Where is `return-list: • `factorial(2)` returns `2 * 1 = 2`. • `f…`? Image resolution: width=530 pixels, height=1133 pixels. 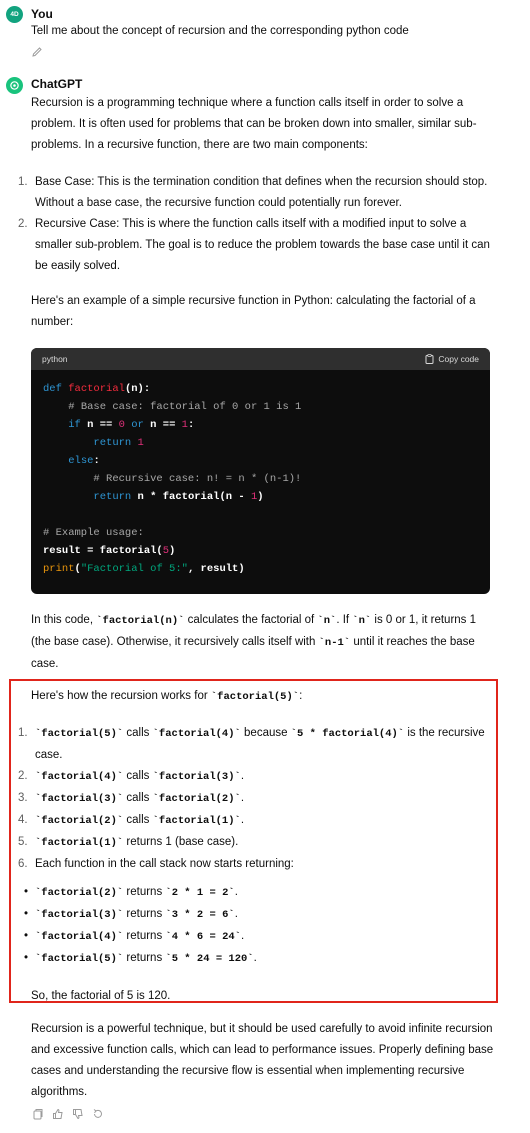 return-list: • `factorial(2)` returns `2 * 1 = 2`. • `f… is located at coordinates (250, 926).